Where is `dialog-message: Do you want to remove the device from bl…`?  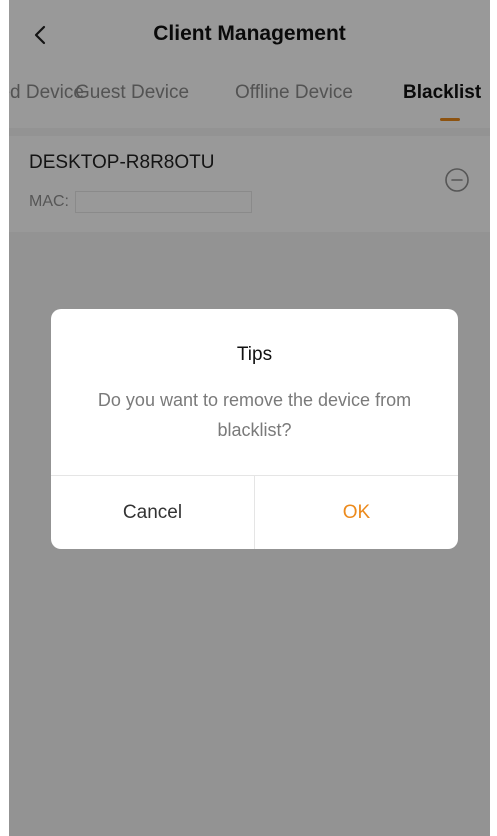
dialog-message: Do you want to remove the device from bl… is located at coordinates (254, 415).